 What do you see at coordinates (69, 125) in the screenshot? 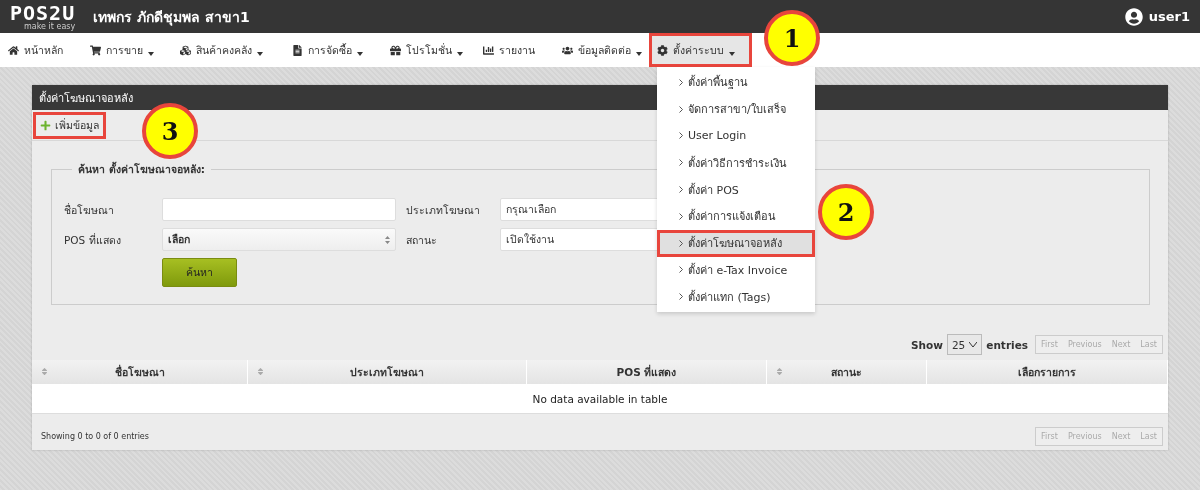
I see `add-button: เพิ่มข้อมูล` at bounding box center [69, 125].